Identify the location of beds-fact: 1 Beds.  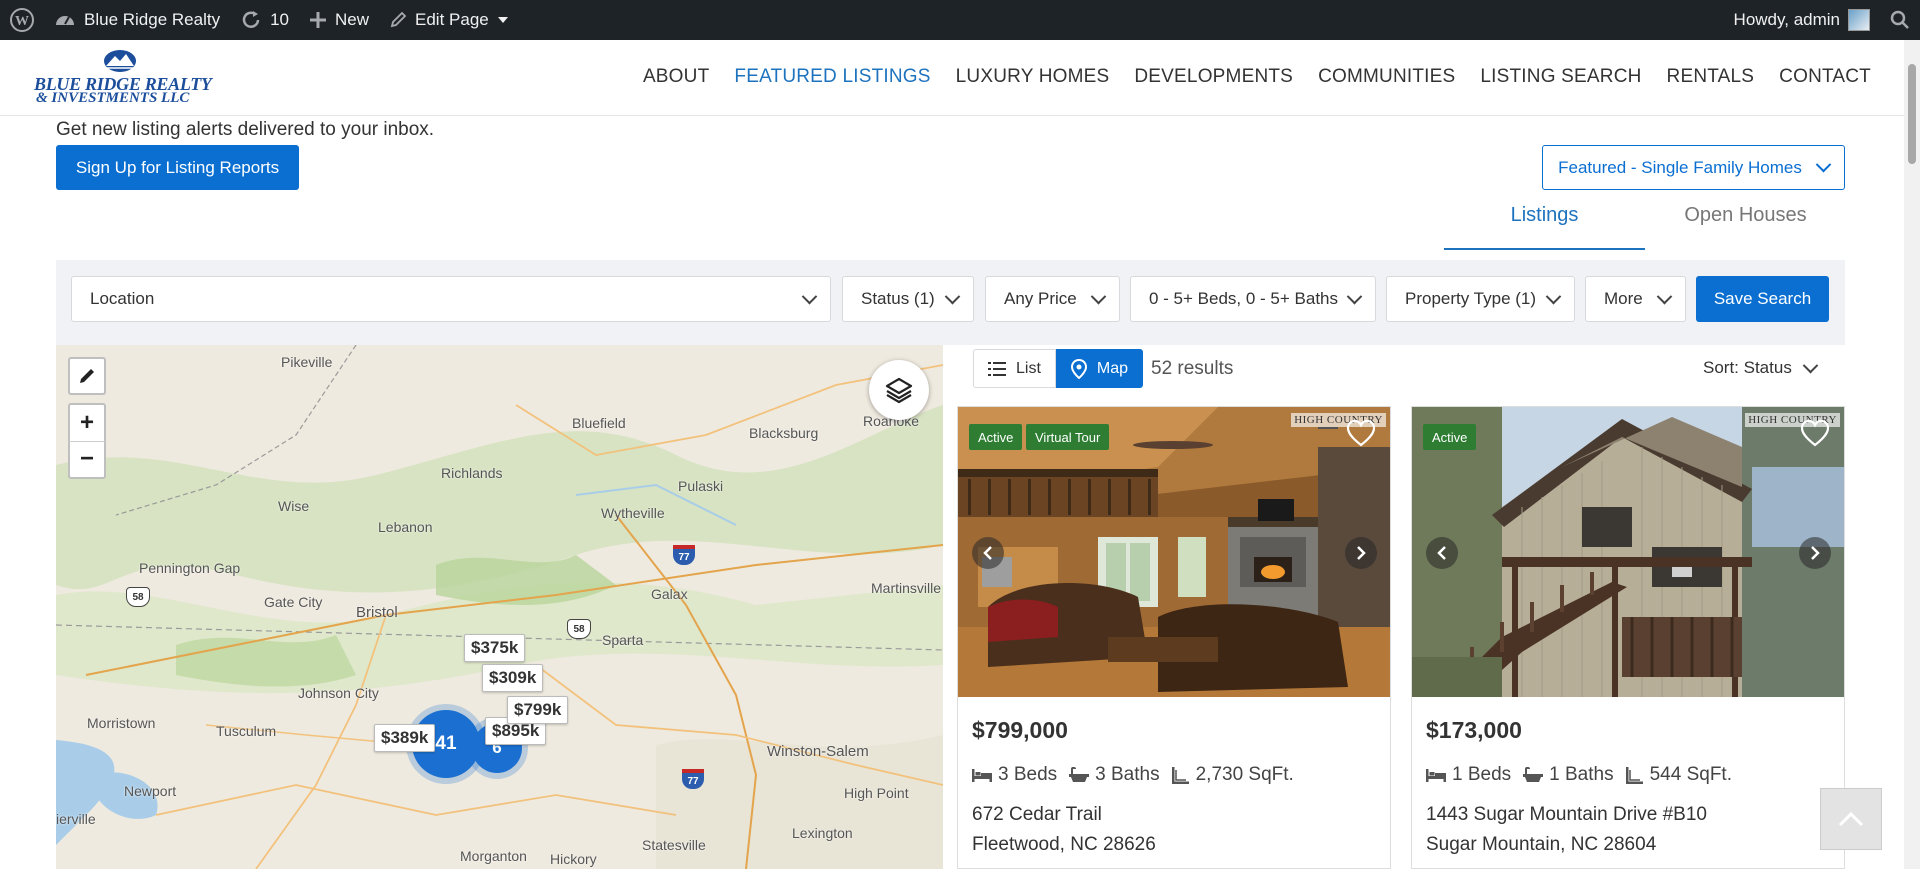
(1468, 775).